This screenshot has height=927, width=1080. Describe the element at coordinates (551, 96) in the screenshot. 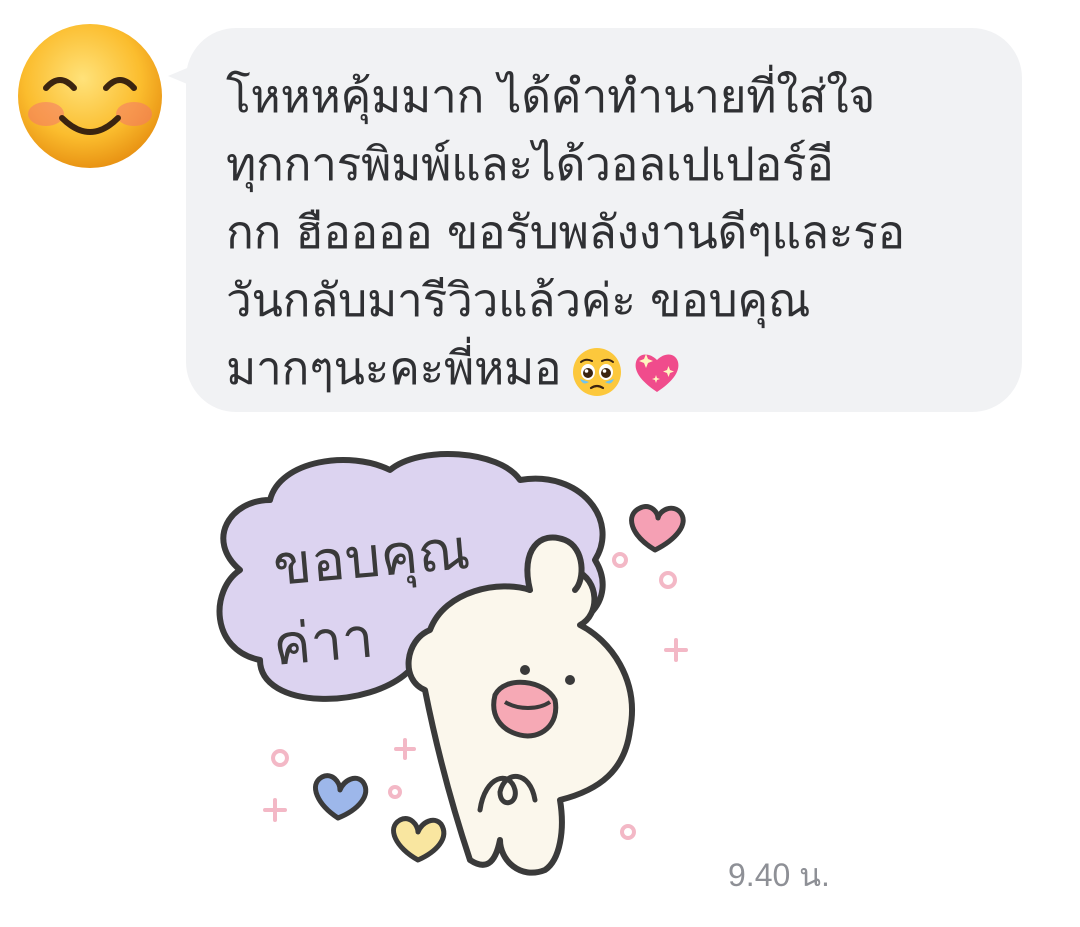

I see `message-line: โหหหคุ้มมาก ได้คำทำนายที่ใส่ใจ` at that location.